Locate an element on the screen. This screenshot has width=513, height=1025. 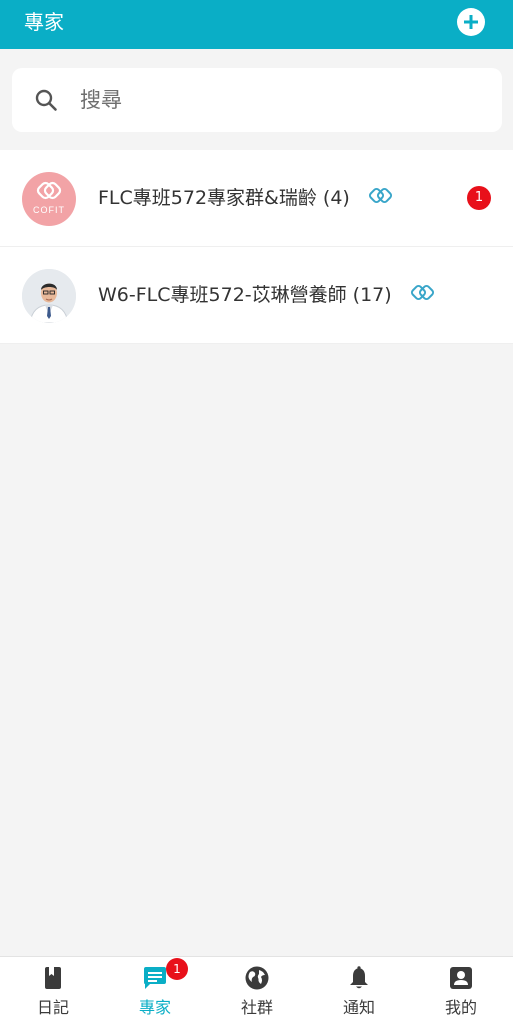
nav-item-community: 社群 is located at coordinates (257, 991).